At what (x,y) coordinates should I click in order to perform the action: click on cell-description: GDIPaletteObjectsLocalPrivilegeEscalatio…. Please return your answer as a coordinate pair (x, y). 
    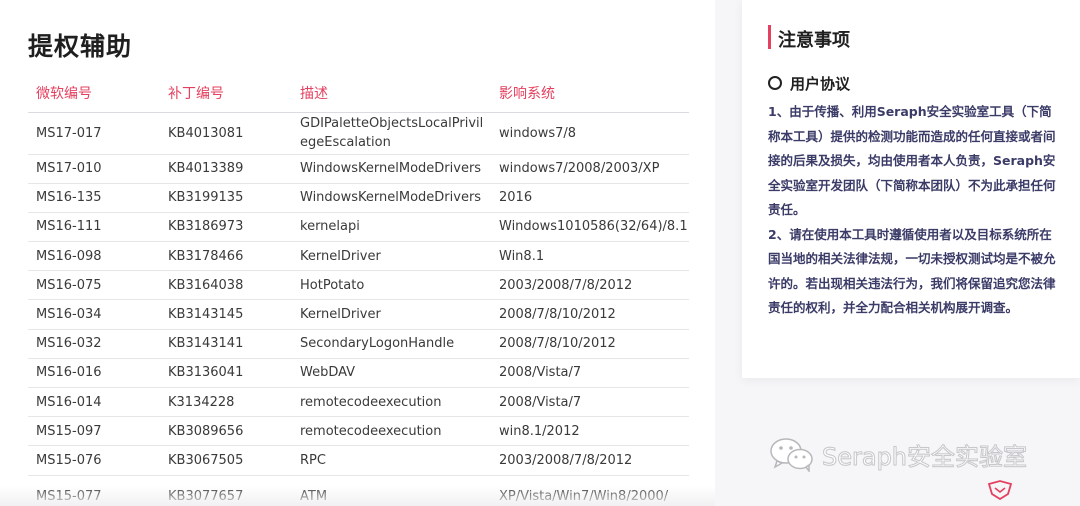
    Looking at the image, I should click on (391, 133).